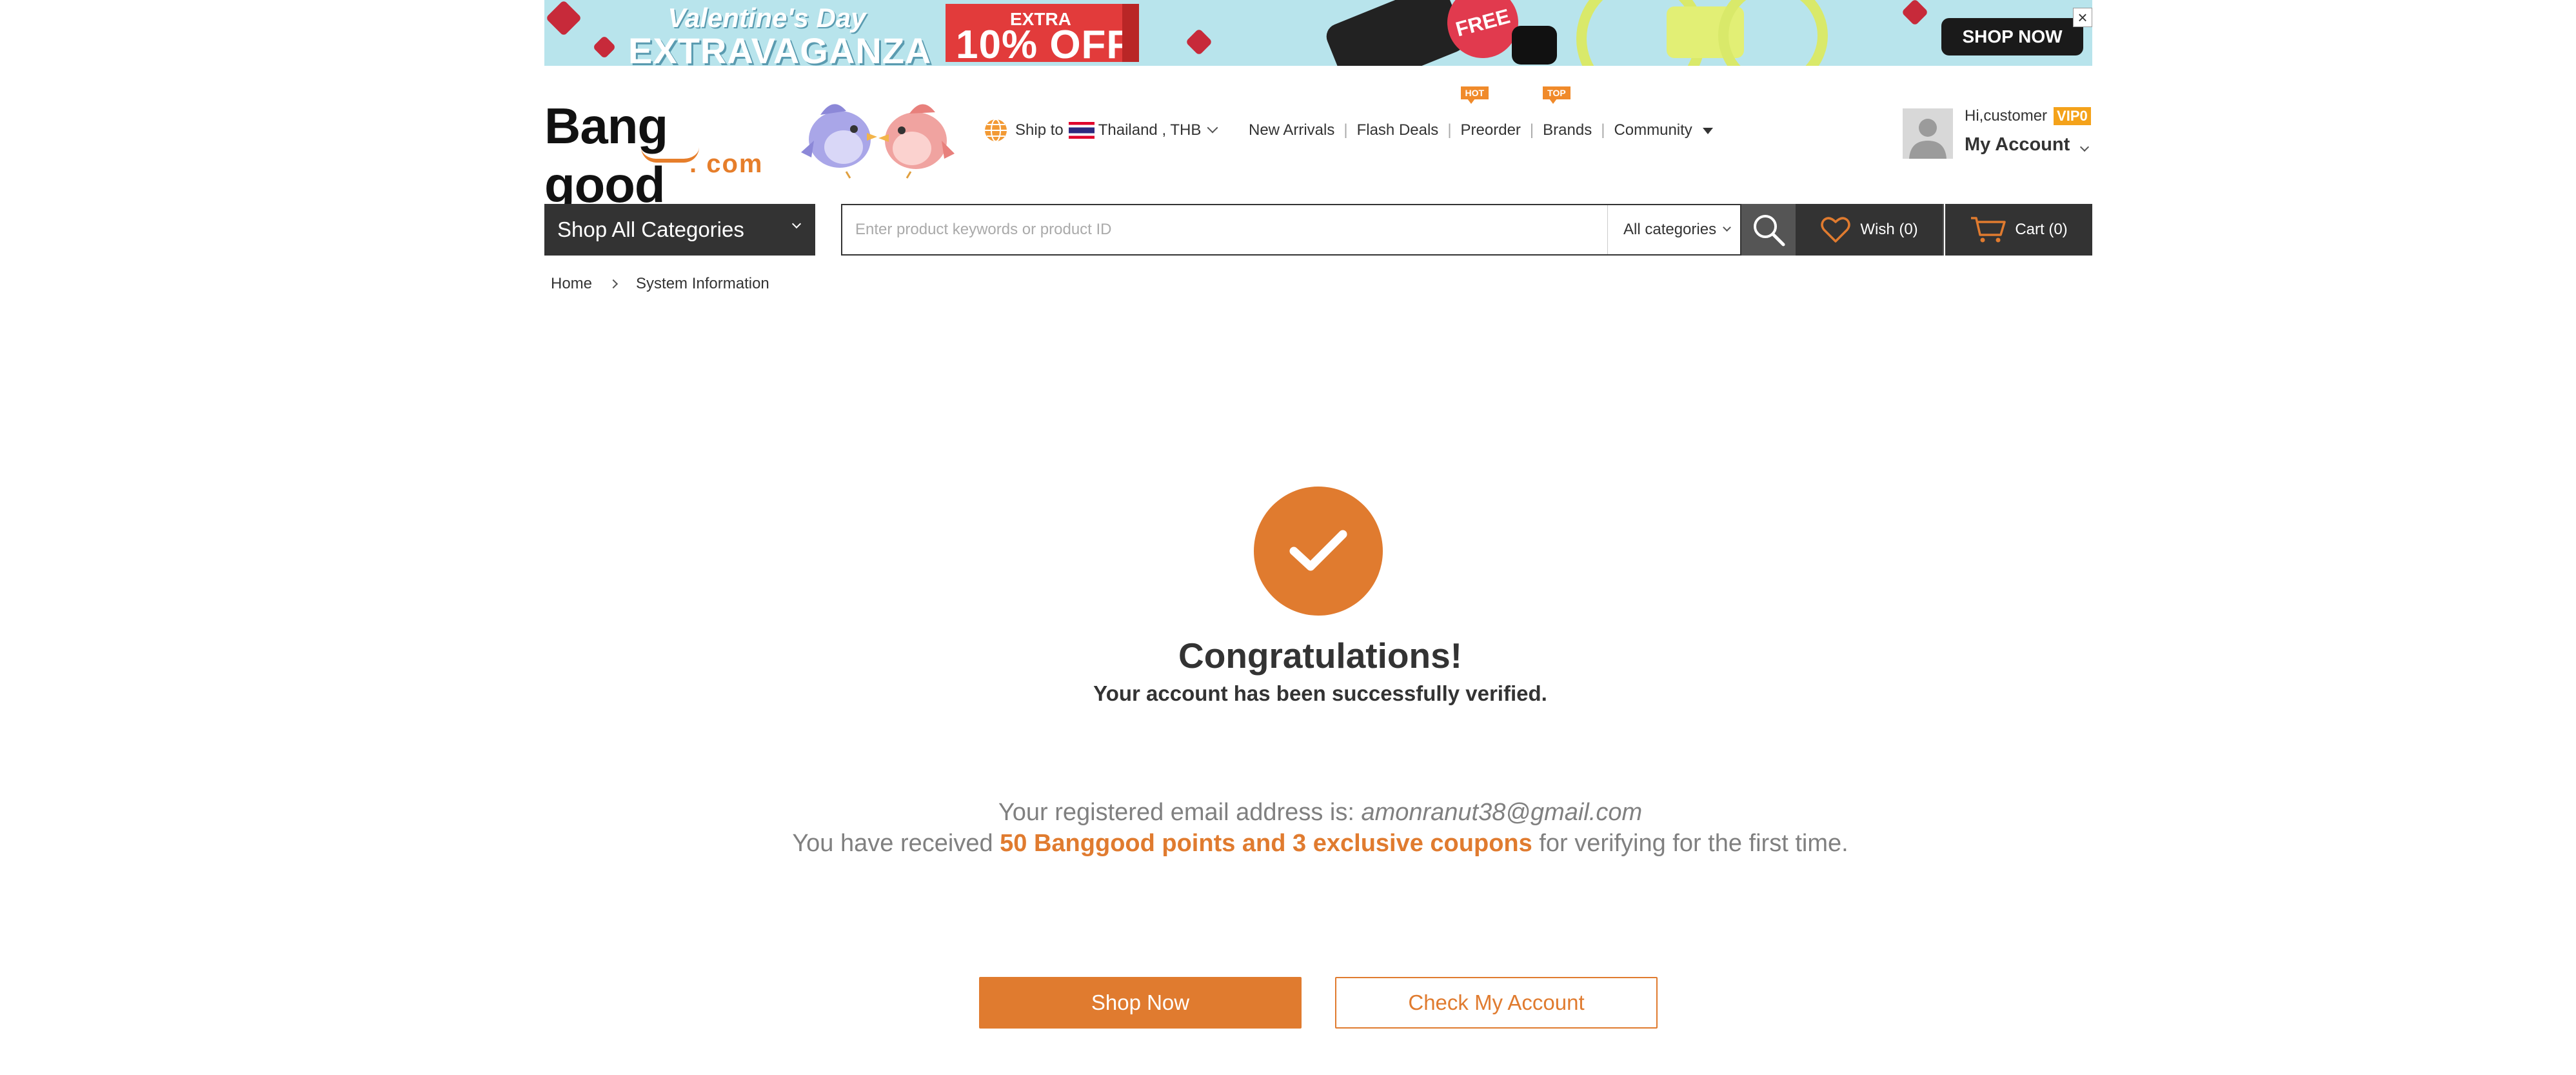 Image resolution: width=2576 pixels, height=1075 pixels. I want to click on banner-shop-now-button: SHOP NOW, so click(2012, 37).